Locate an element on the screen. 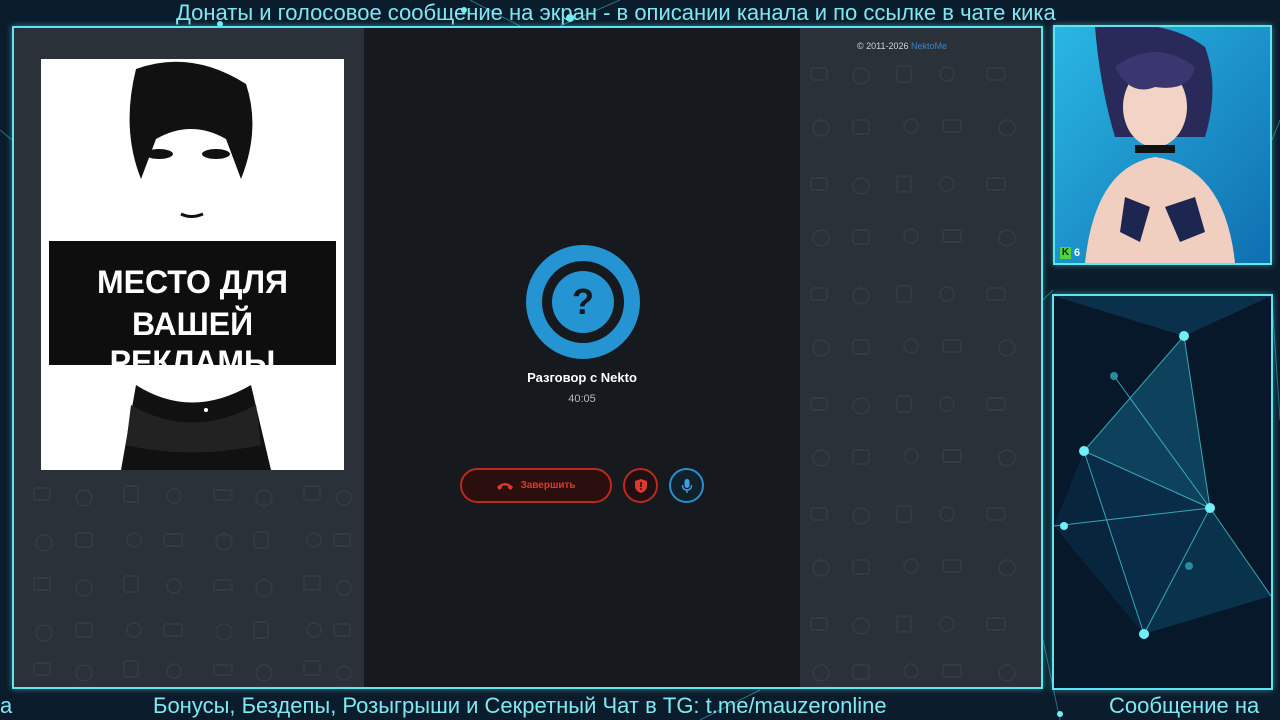  webcam-image is located at coordinates (1162, 145).